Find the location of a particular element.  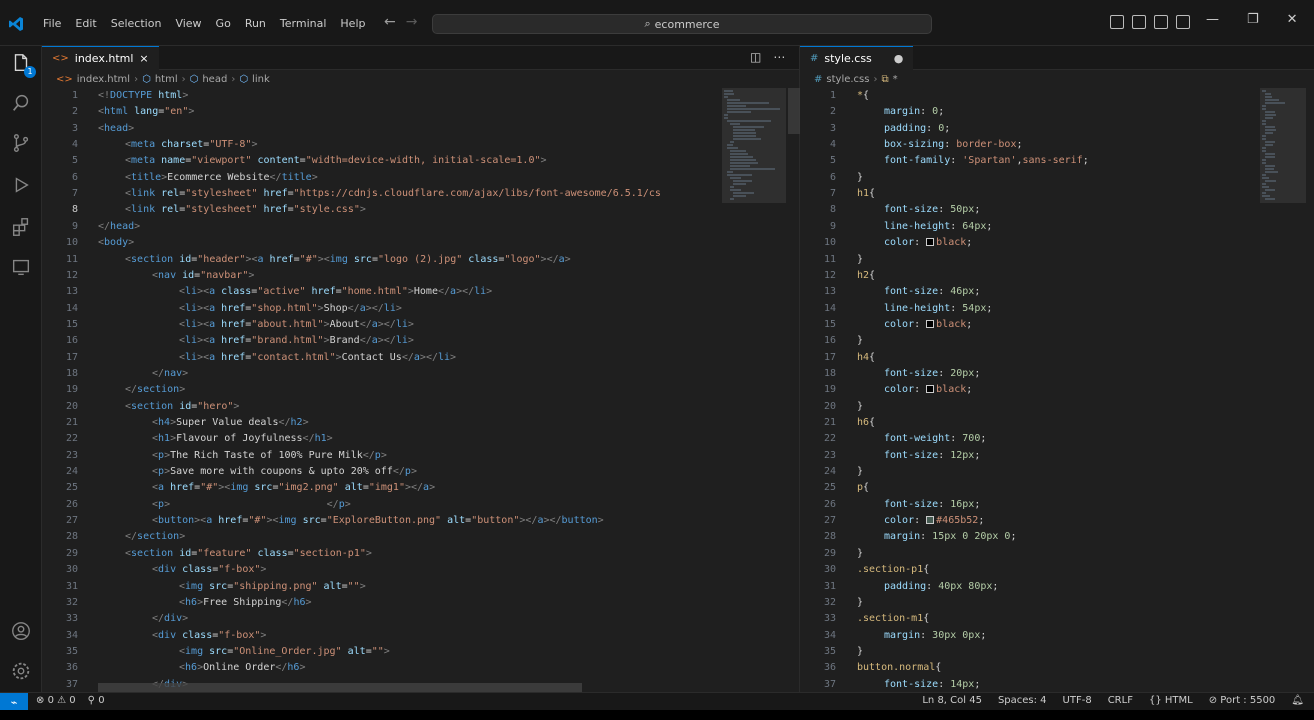

toggle-primary-sidebar-icon is located at coordinates (1117, 22).